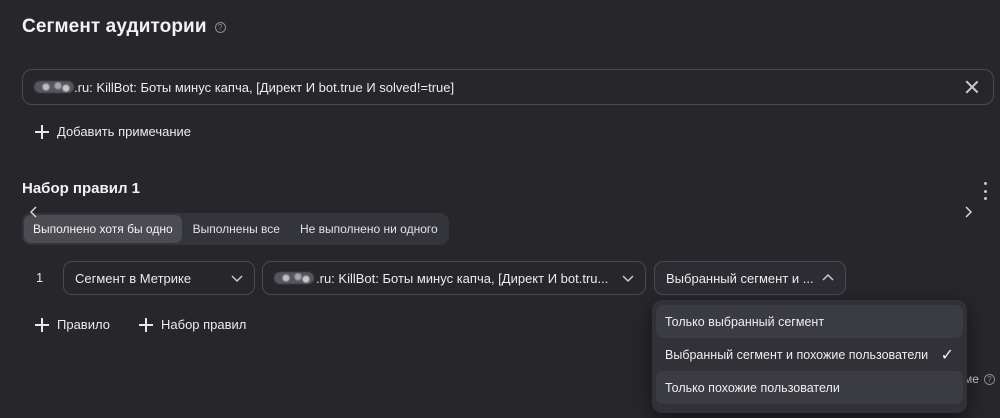 The image size is (1000, 418). I want to click on add-note-label: Добавить примечание, so click(124, 131).